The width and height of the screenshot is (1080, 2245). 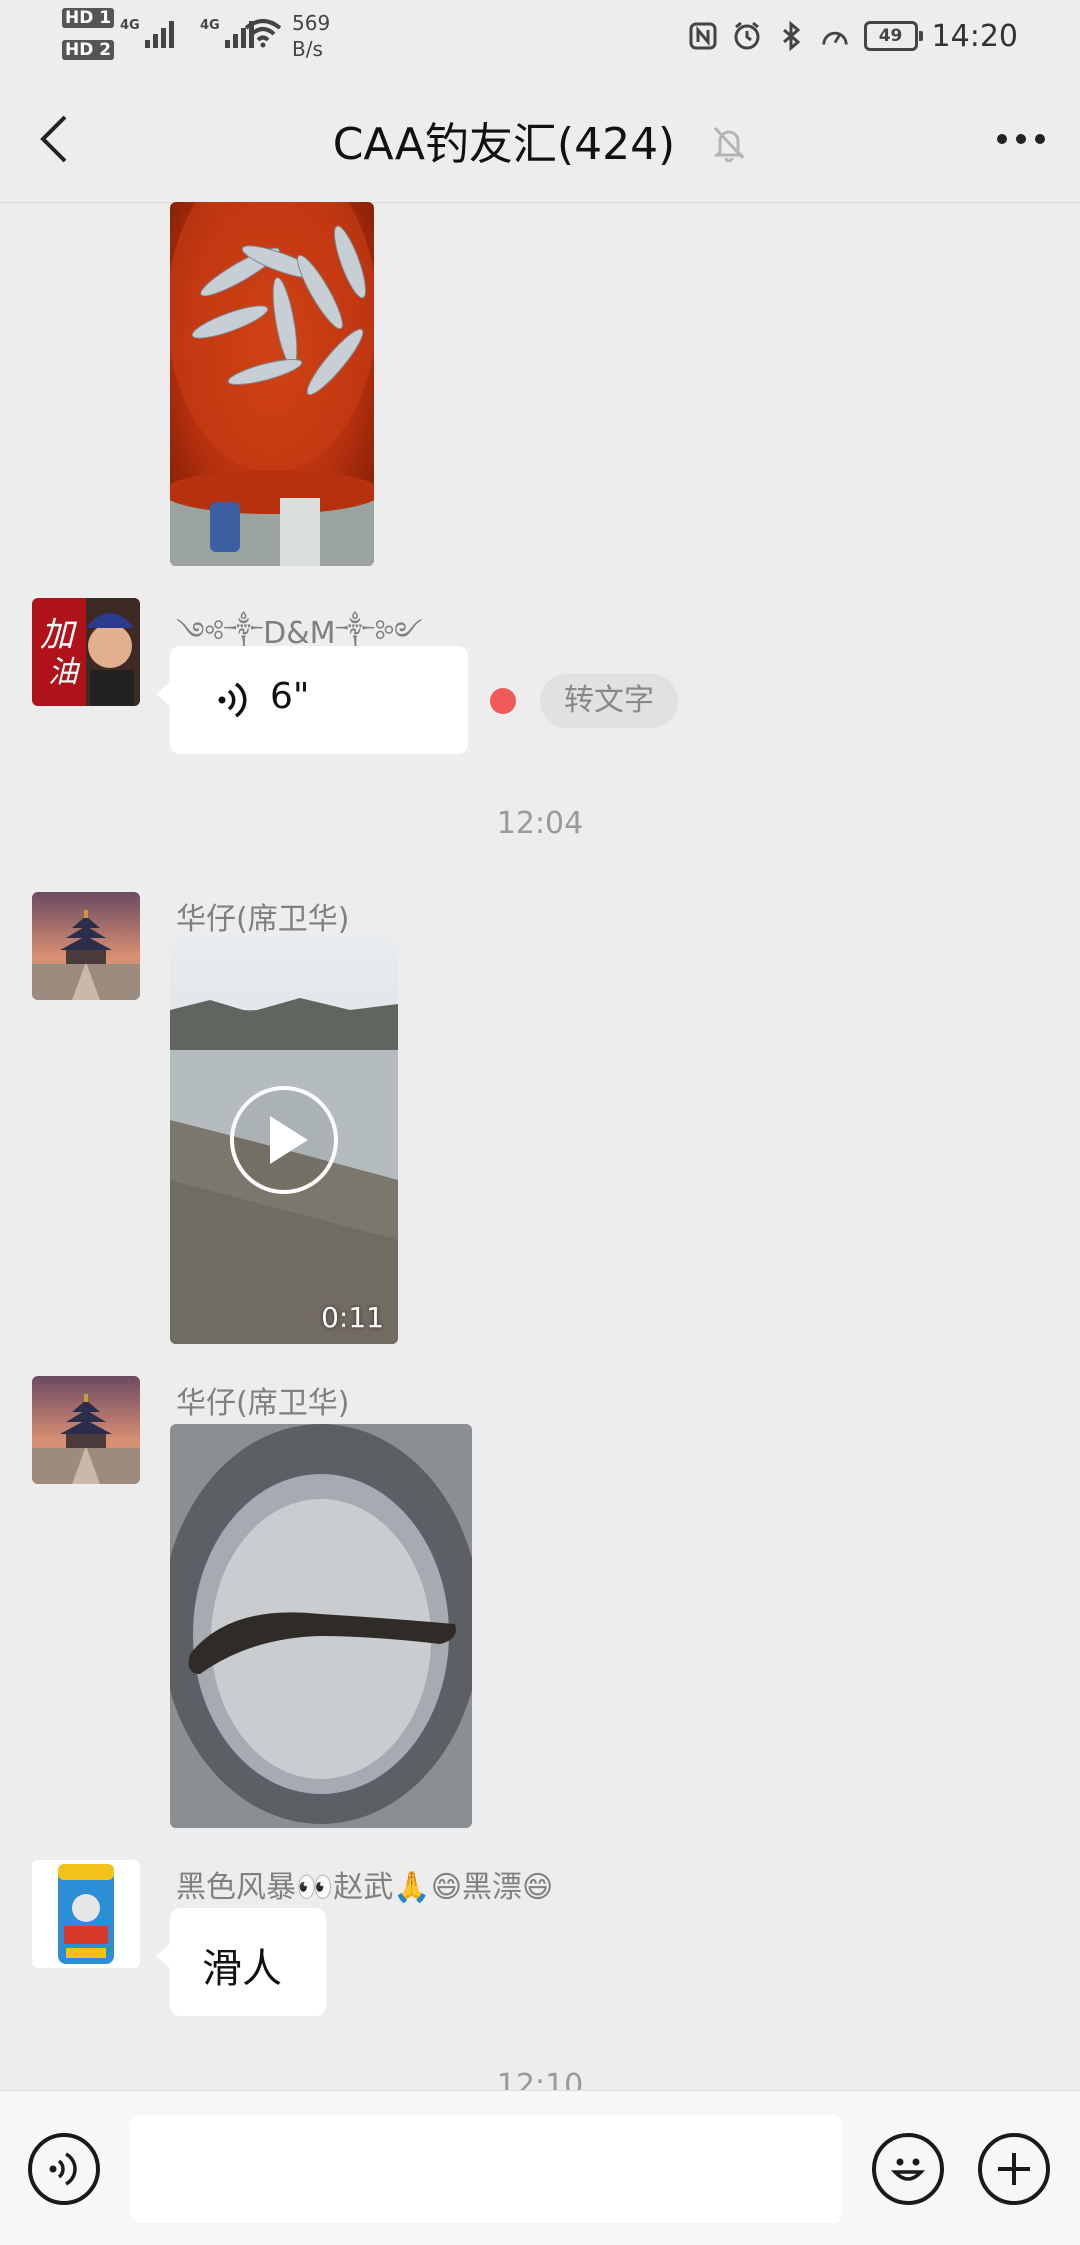 I want to click on plus-icon, so click(x=1014, y=2169).